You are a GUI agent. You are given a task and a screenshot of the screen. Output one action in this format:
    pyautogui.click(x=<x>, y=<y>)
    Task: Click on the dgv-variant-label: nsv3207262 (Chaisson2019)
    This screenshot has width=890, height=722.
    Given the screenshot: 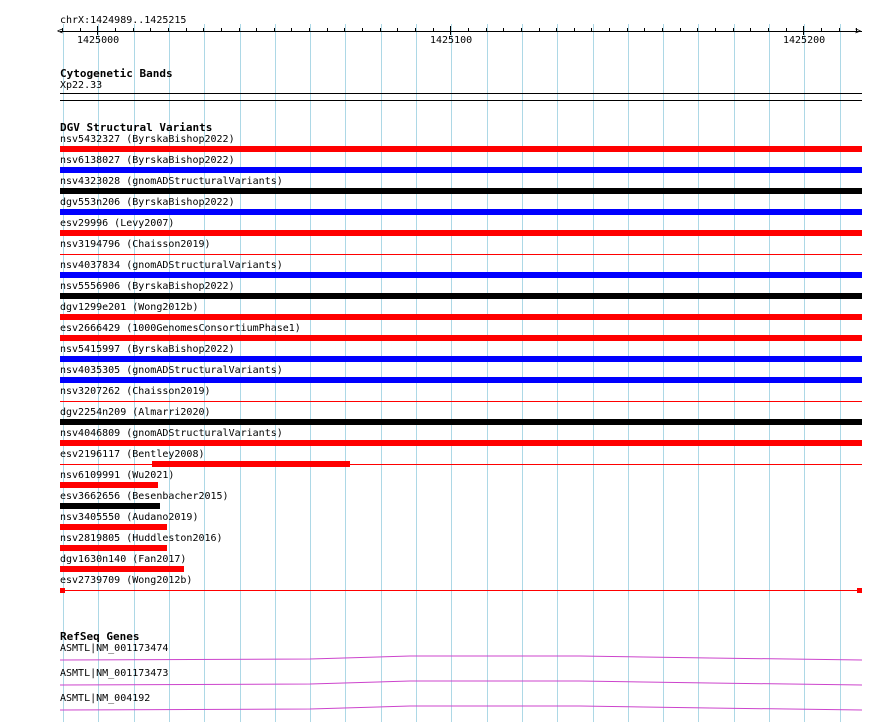 What is the action you would take?
    pyautogui.click(x=135, y=391)
    